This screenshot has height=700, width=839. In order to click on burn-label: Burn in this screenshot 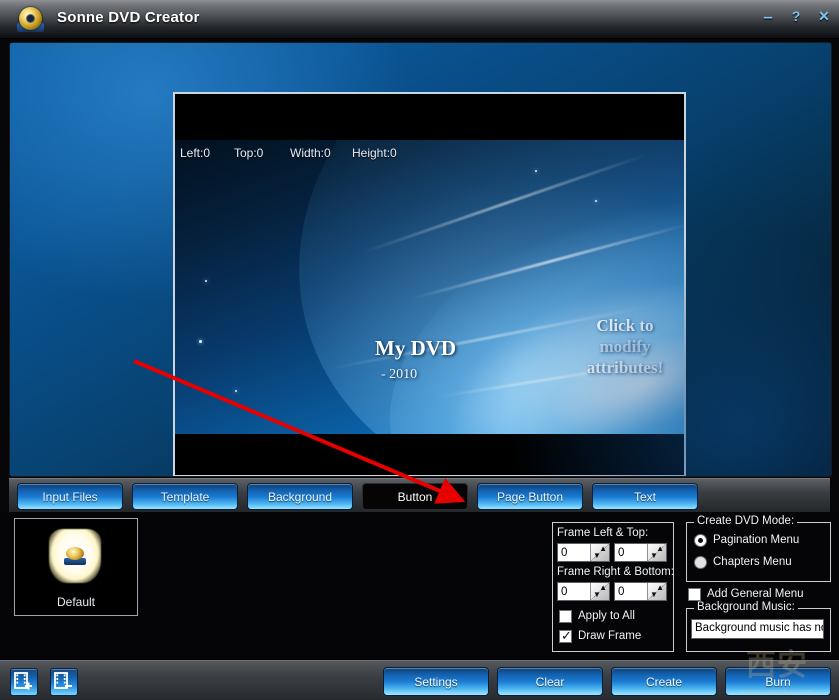, I will do `click(778, 681)`.